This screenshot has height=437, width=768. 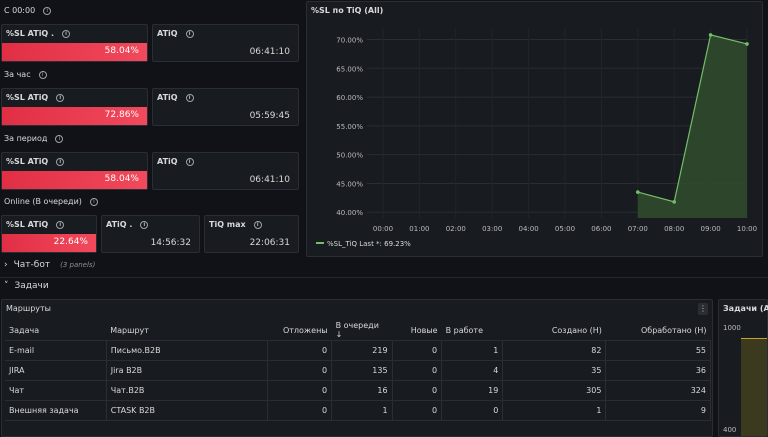 I want to click on chevron-down-icon: ˅, so click(x=6, y=286).